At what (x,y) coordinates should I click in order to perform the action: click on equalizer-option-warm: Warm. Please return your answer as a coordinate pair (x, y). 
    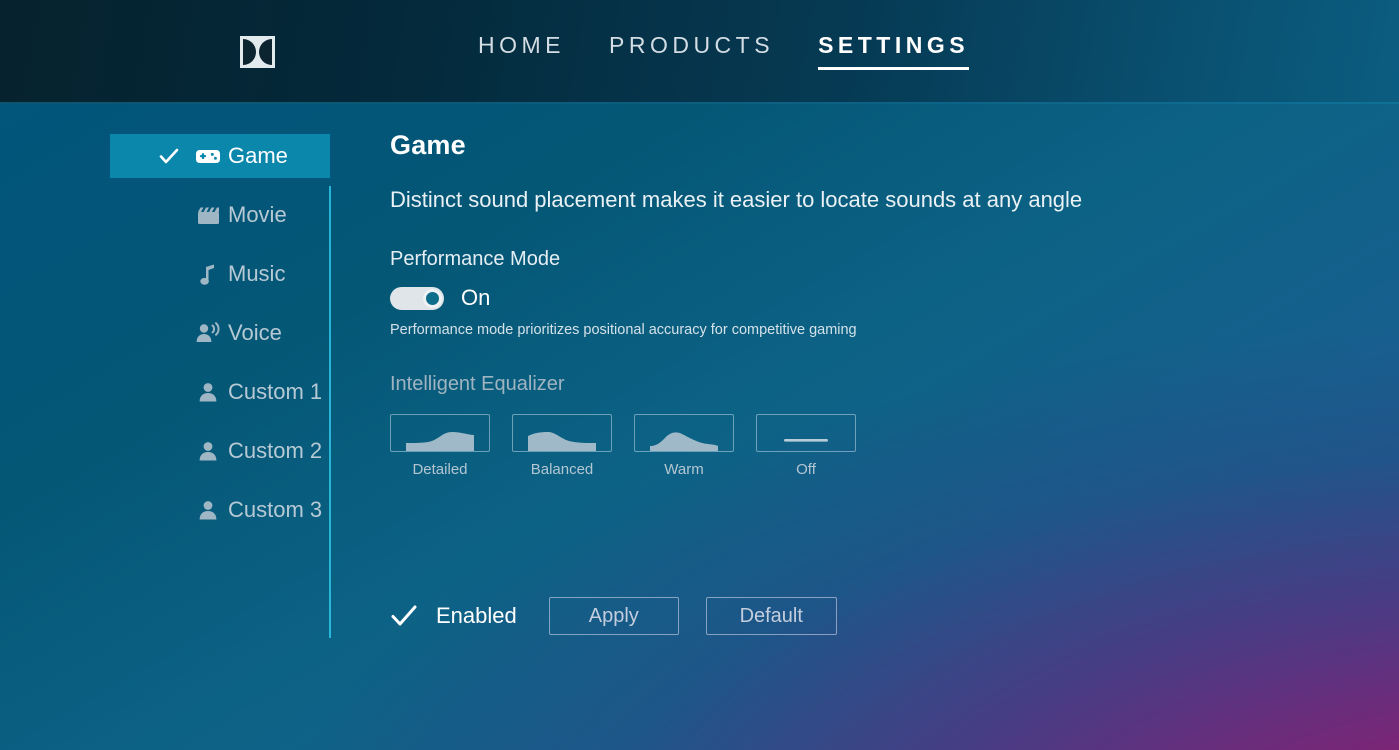
    Looking at the image, I should click on (684, 446).